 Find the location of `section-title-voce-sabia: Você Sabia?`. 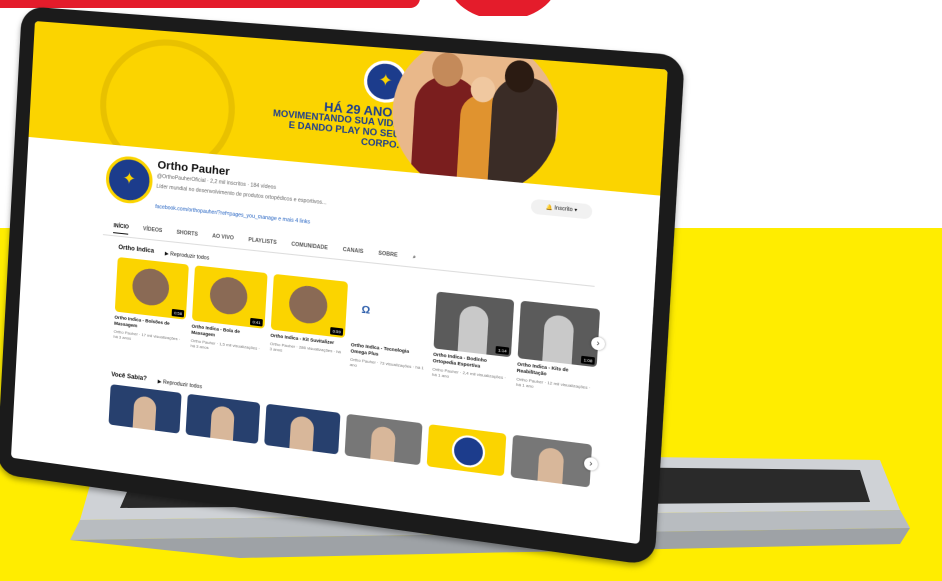

section-title-voce-sabia: Você Sabia? is located at coordinates (129, 377).